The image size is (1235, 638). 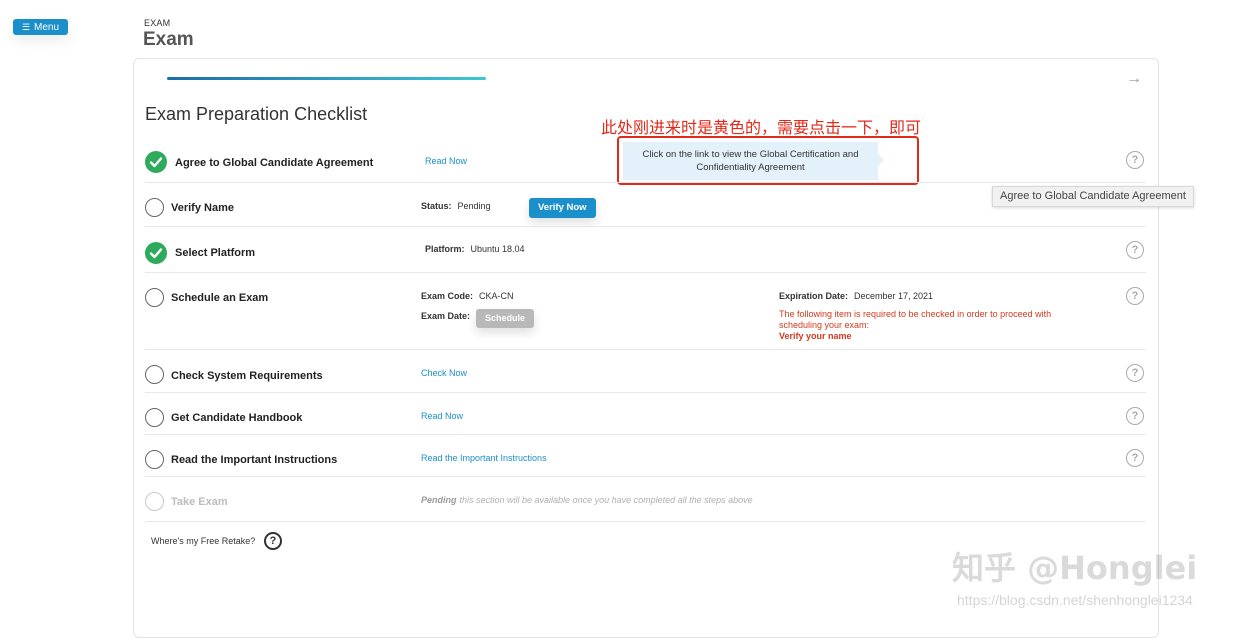 I want to click on step-label-verify-name: Verify Name, so click(x=202, y=208).